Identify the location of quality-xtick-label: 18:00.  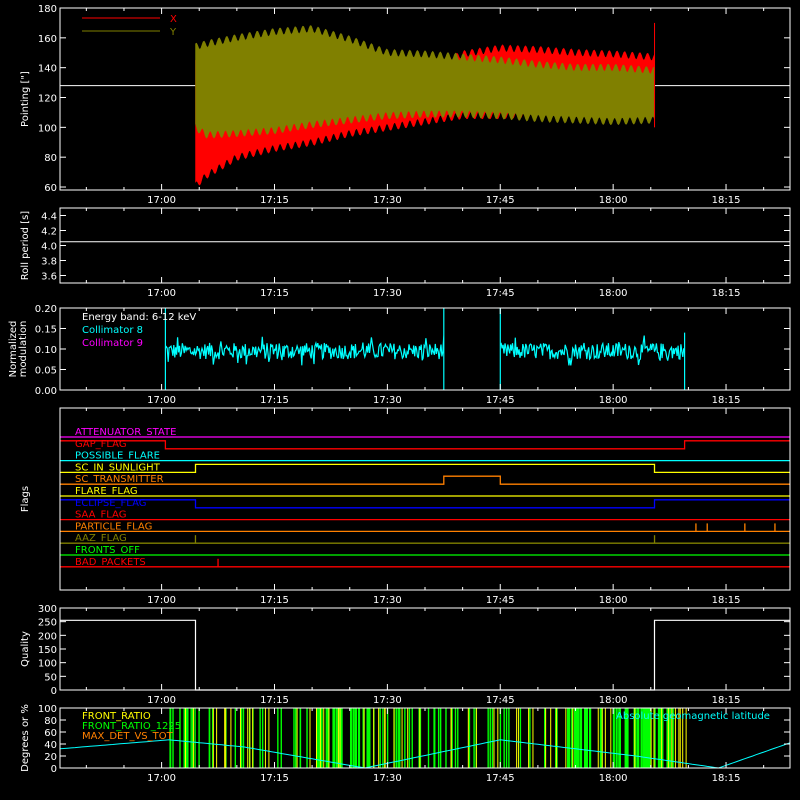
(613, 700).